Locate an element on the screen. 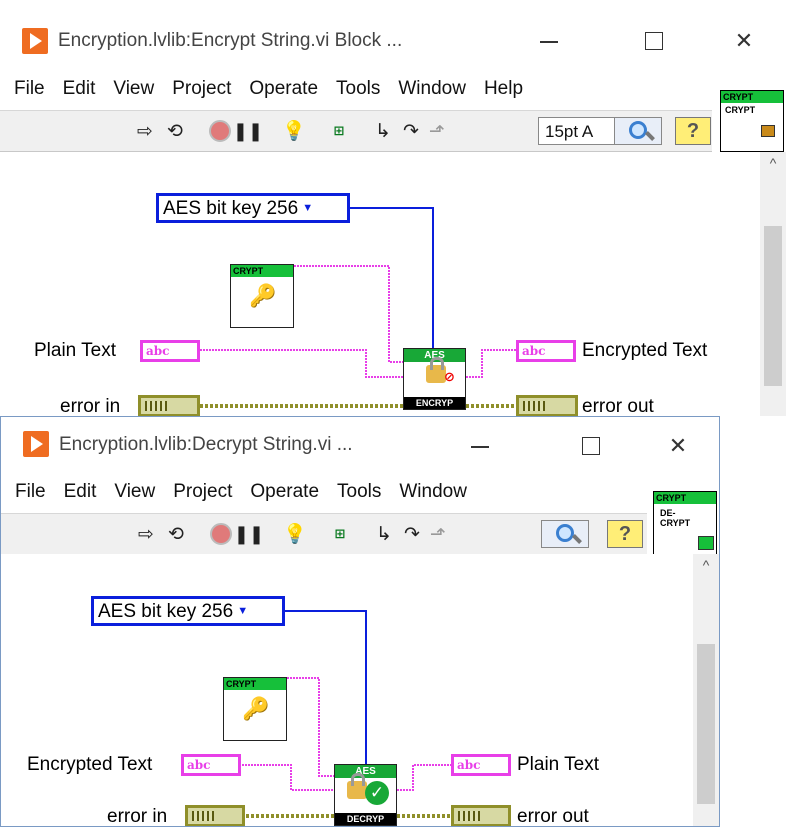 This screenshot has width=786, height=827. connector-pane-icon: CRYPT CRYPT is located at coordinates (752, 121).